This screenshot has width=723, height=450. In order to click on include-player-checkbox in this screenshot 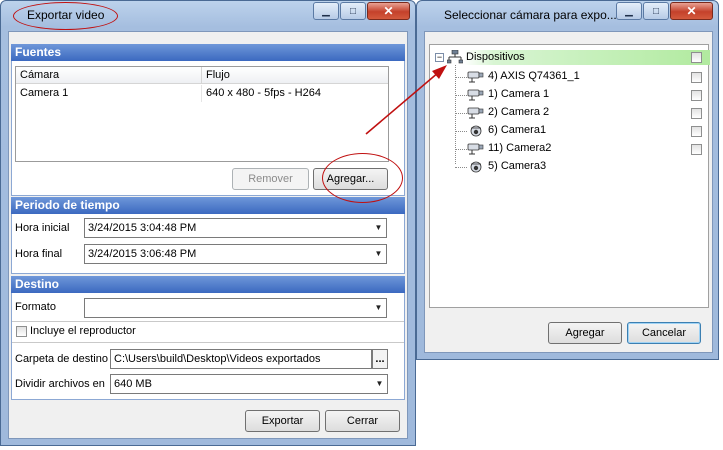, I will do `click(21, 331)`.